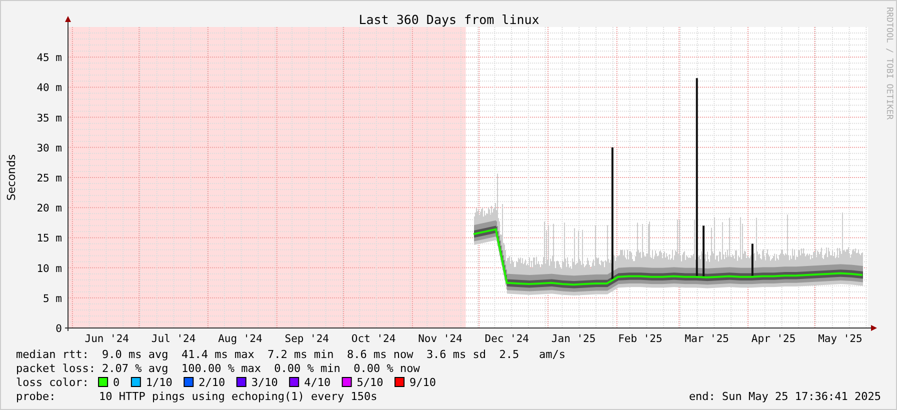  What do you see at coordinates (307, 368) in the screenshot?
I see `legend-value: 0.00 % min` at bounding box center [307, 368].